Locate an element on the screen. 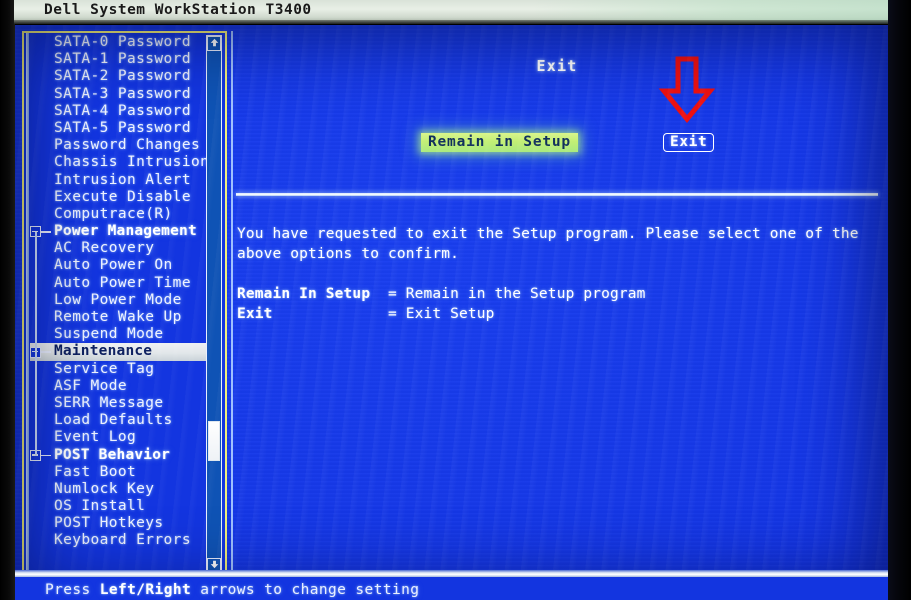  sidebar-item-post-behavior: POST Behavior is located at coordinates (118, 455).